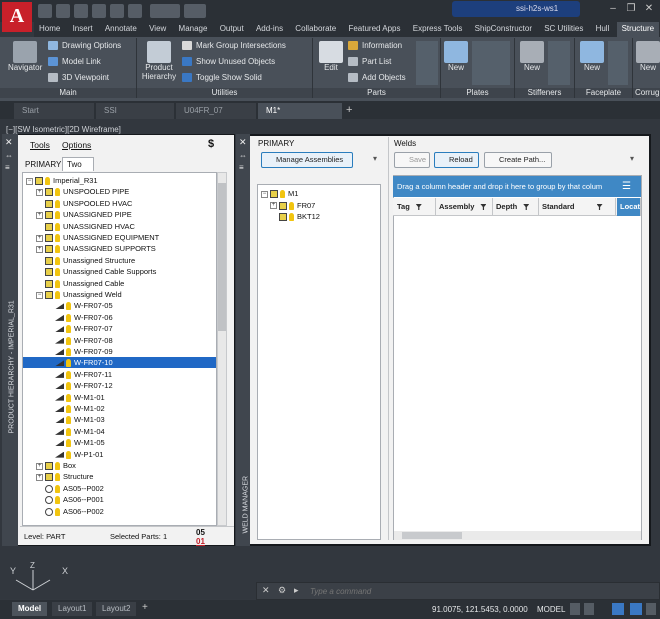  What do you see at coordinates (629, 207) in the screenshot?
I see `column-location: Locat` at bounding box center [629, 207].